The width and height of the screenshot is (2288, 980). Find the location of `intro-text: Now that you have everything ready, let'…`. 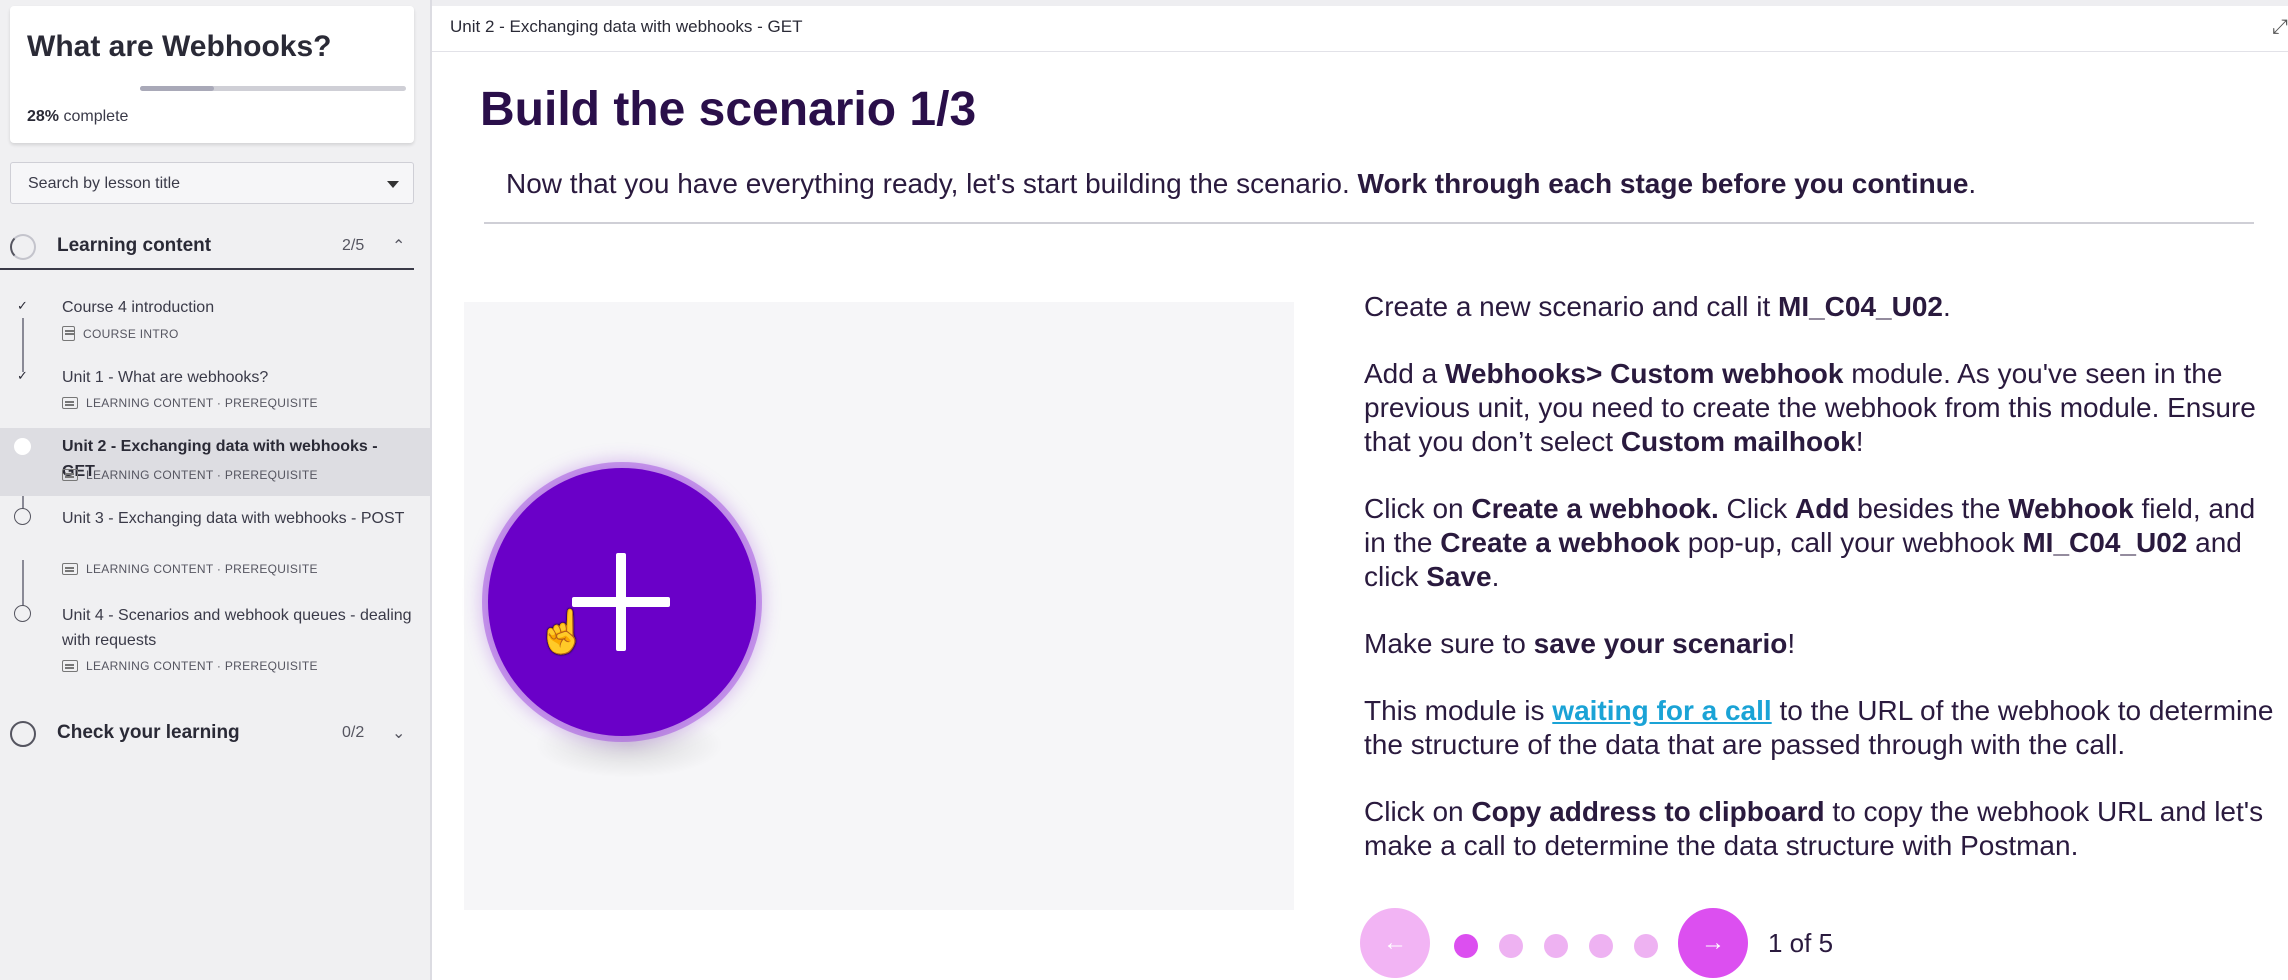

intro-text: Now that you have everything ready, let'… is located at coordinates (1241, 183).